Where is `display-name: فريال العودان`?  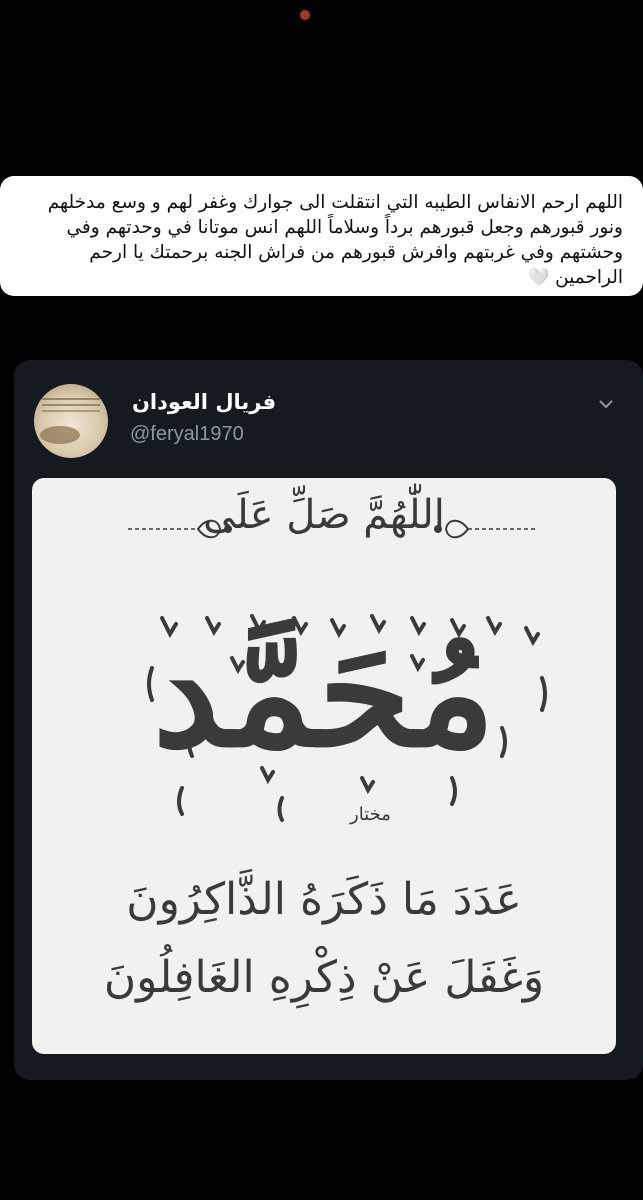 display-name: فريال العودان is located at coordinates (204, 402).